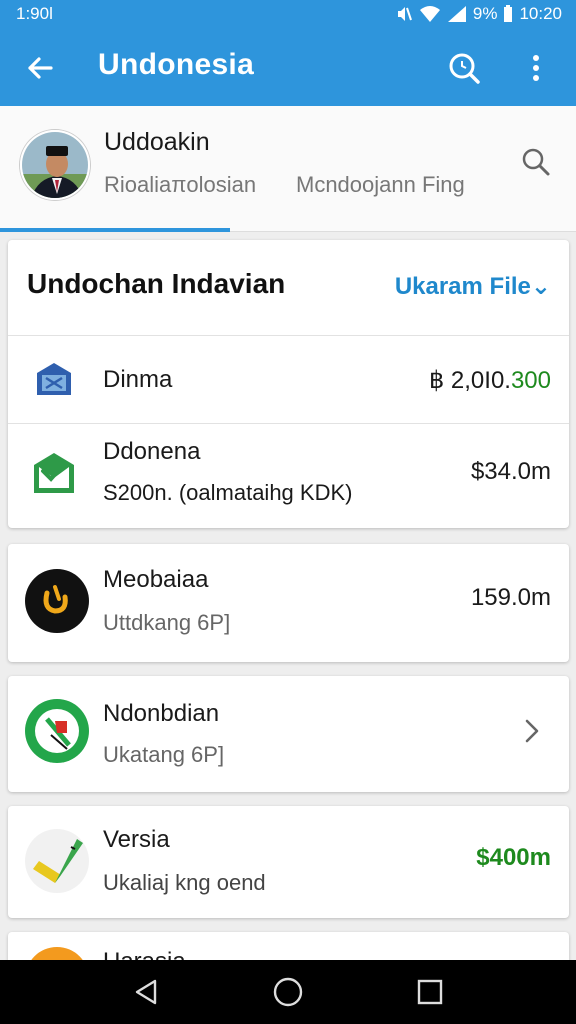 Image resolution: width=576 pixels, height=1024 pixels. I want to click on chevron-right-icon, so click(532, 731).